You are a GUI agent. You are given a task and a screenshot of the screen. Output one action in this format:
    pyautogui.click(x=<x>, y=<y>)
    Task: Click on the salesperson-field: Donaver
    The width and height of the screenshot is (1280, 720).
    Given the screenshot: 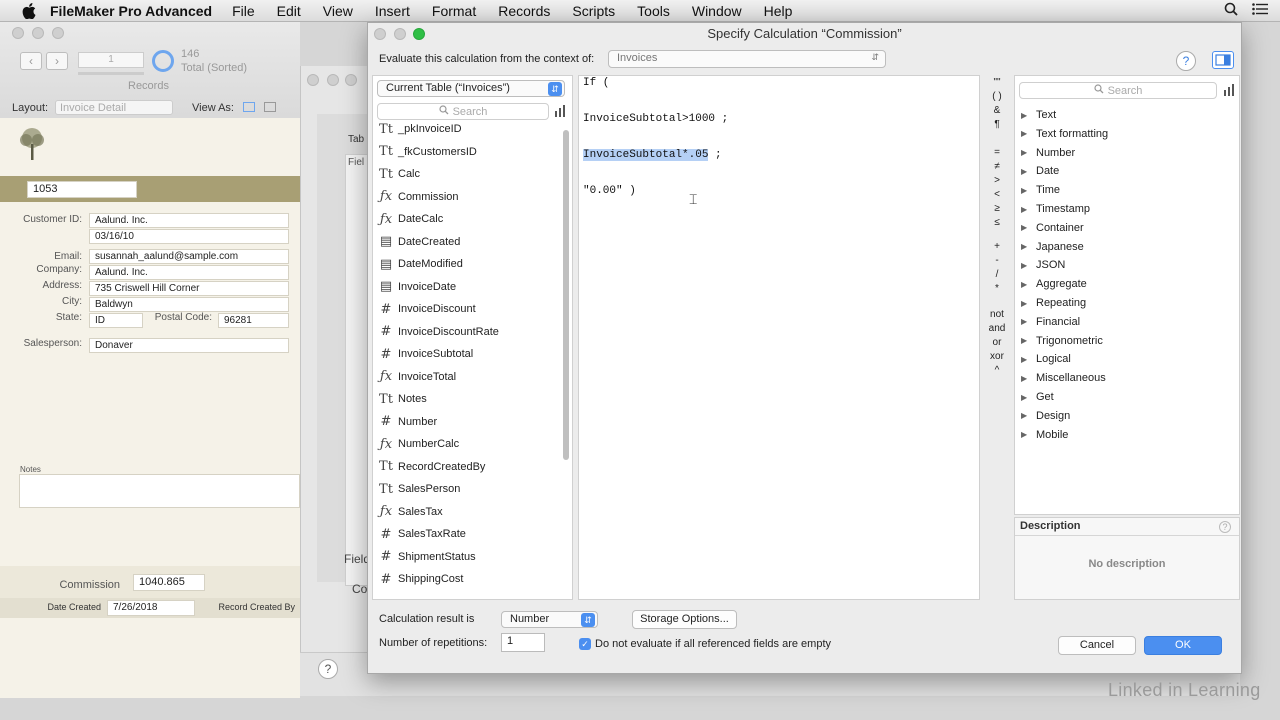 What is the action you would take?
    pyautogui.click(x=189, y=345)
    